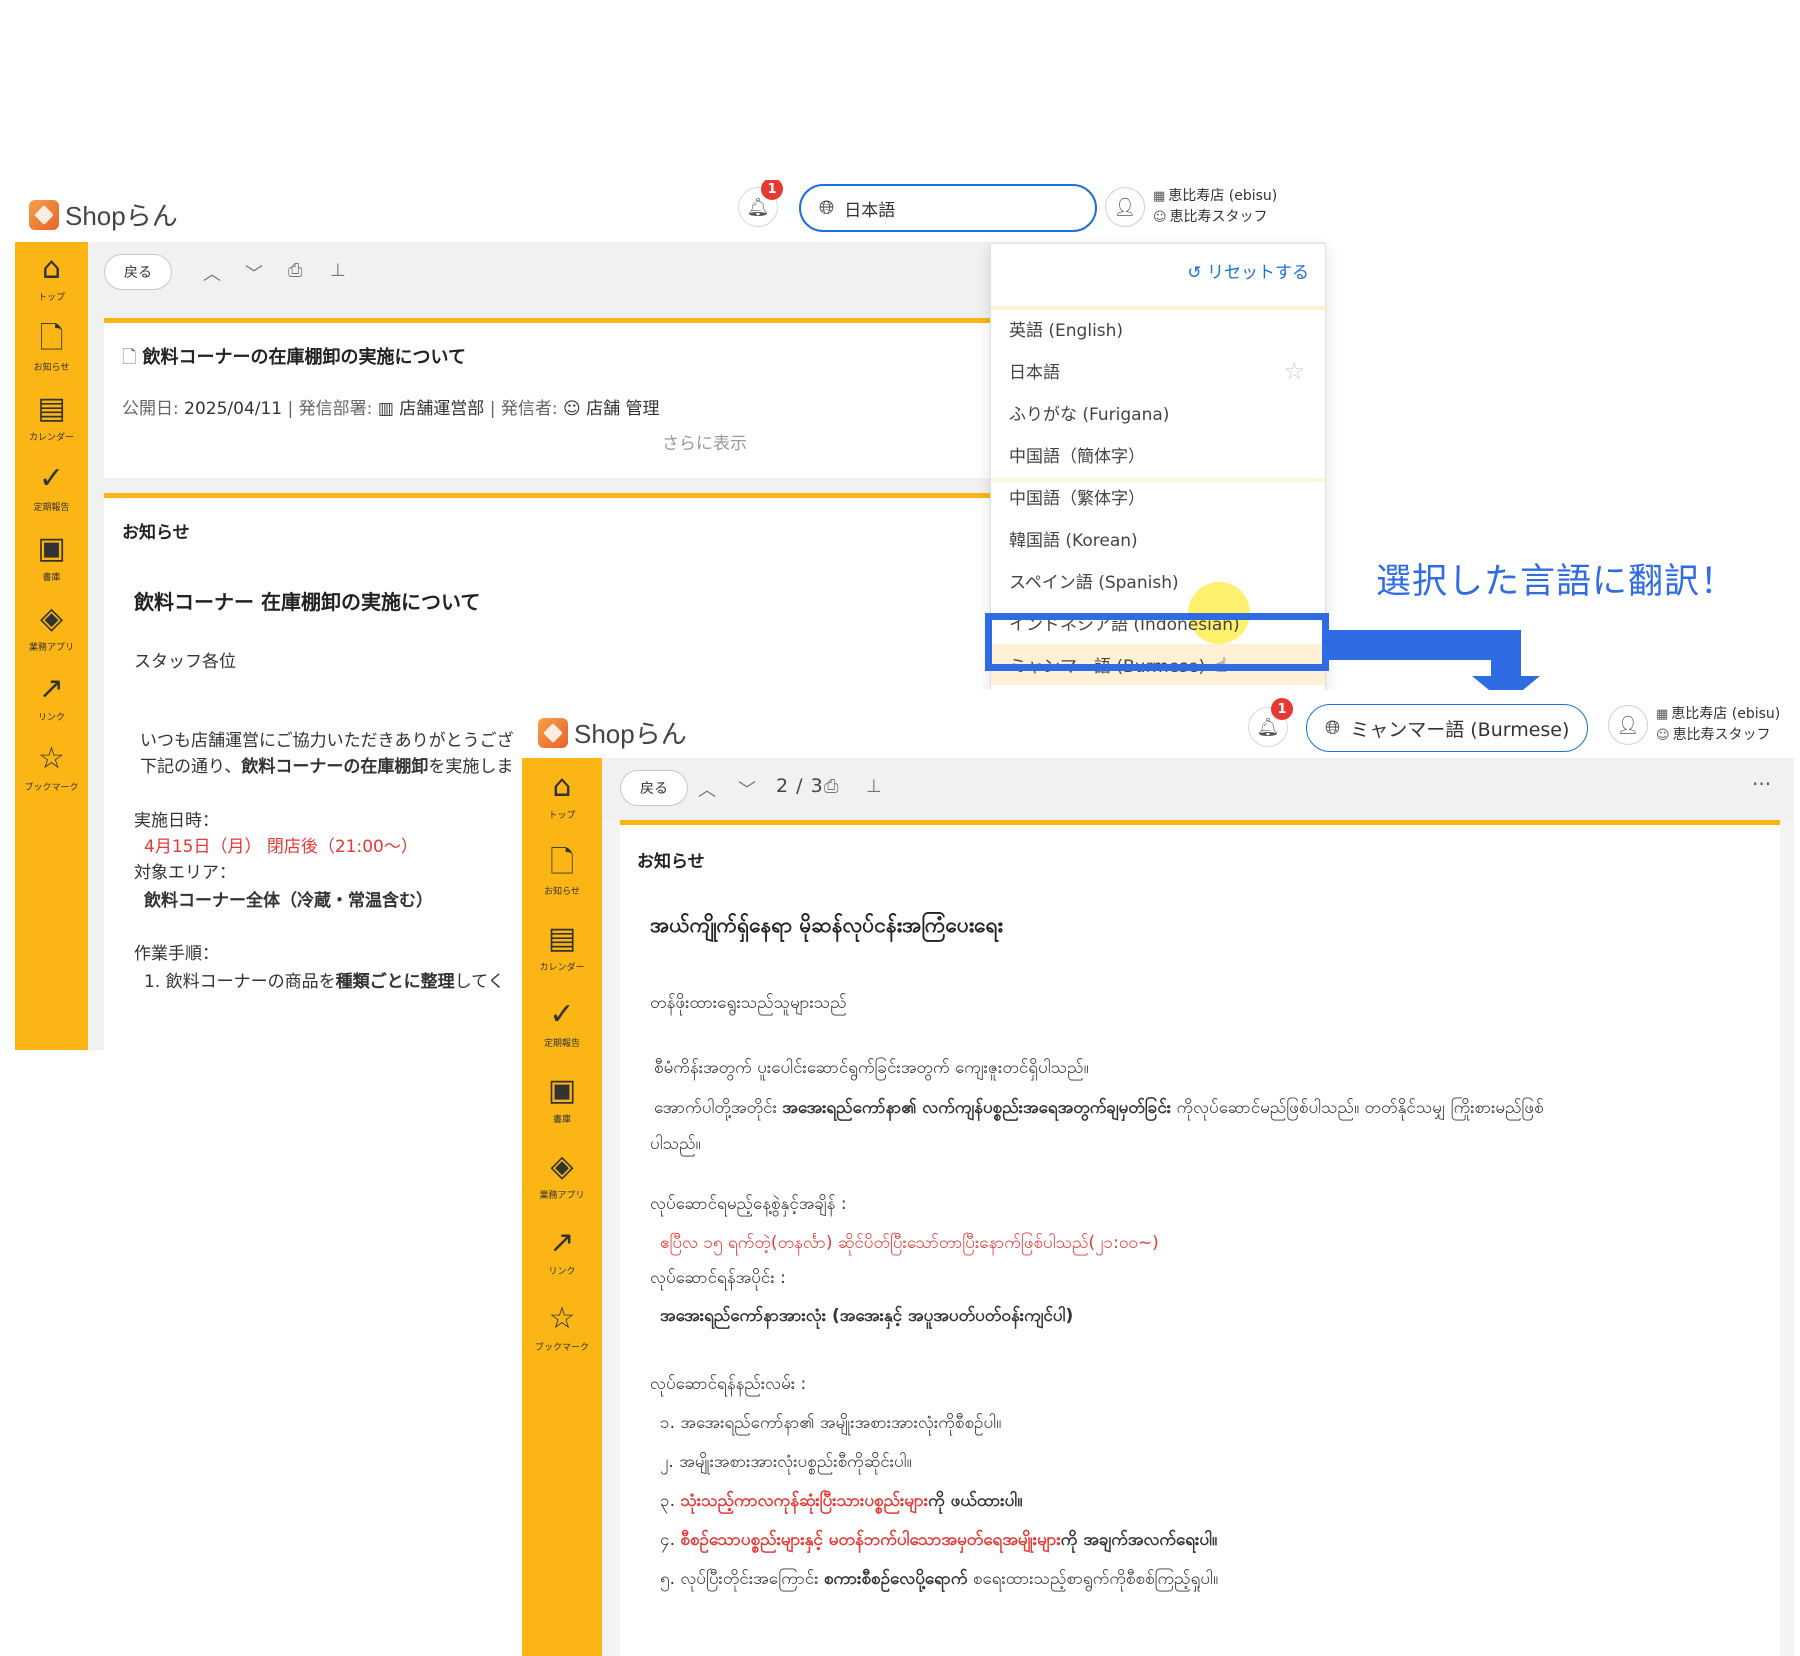 This screenshot has height=1656, width=1800. Describe the element at coordinates (1268, 727) in the screenshot. I see `bell-icon: 🔔︎` at that location.